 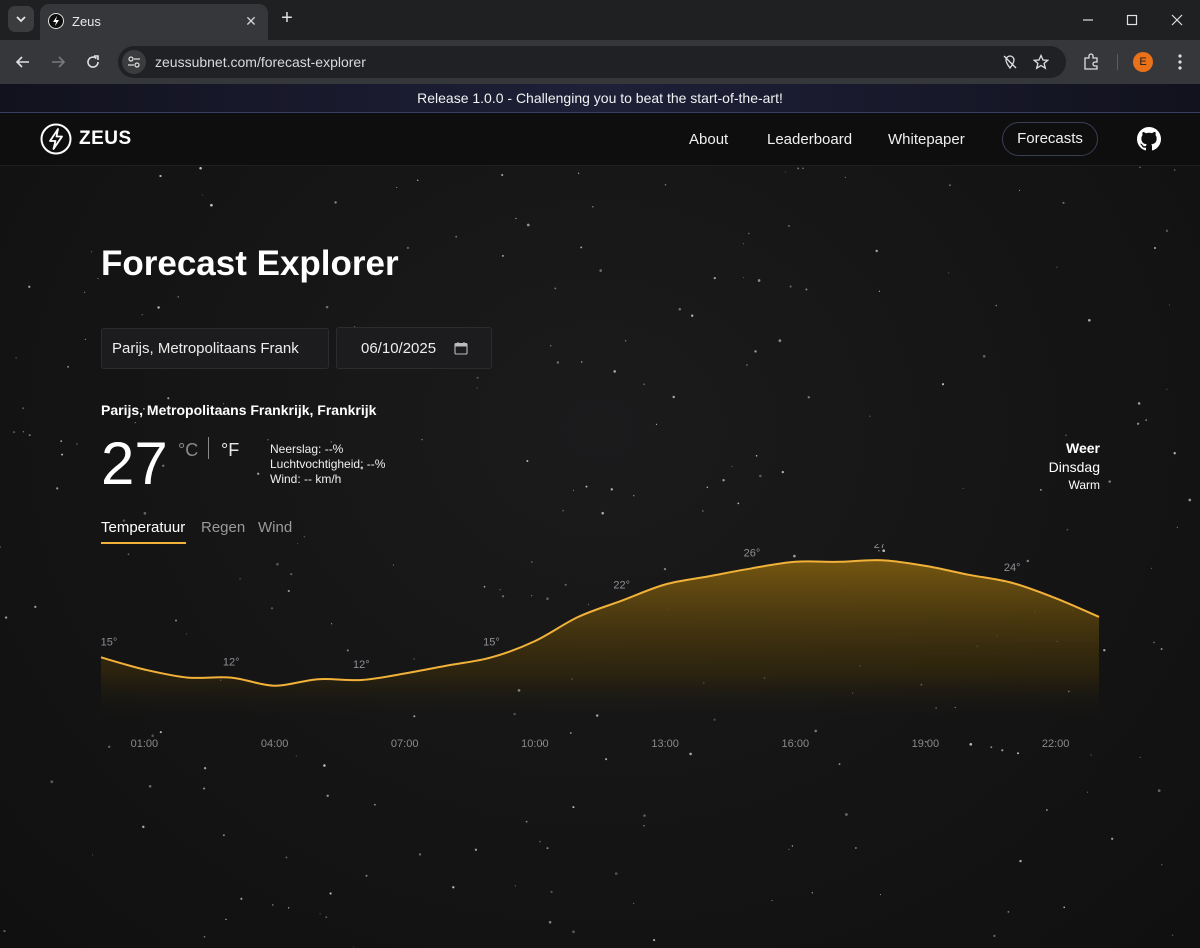 I want to click on bookmark-star-icon, so click(x=1041, y=62).